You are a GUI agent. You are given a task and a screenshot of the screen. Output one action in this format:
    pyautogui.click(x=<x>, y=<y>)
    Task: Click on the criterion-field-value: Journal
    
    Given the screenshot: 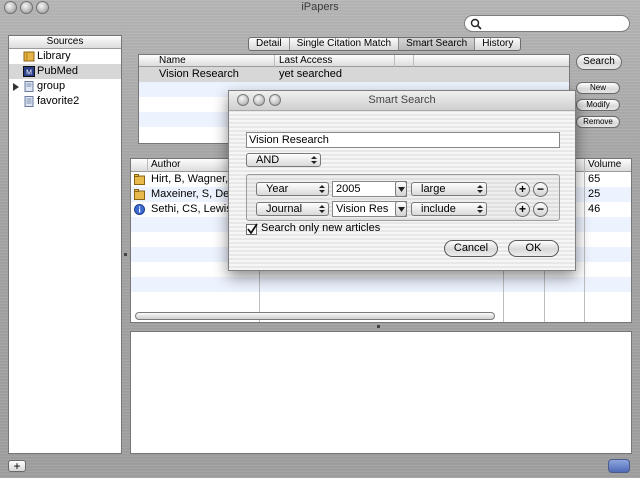 What is the action you would take?
    pyautogui.click(x=284, y=209)
    